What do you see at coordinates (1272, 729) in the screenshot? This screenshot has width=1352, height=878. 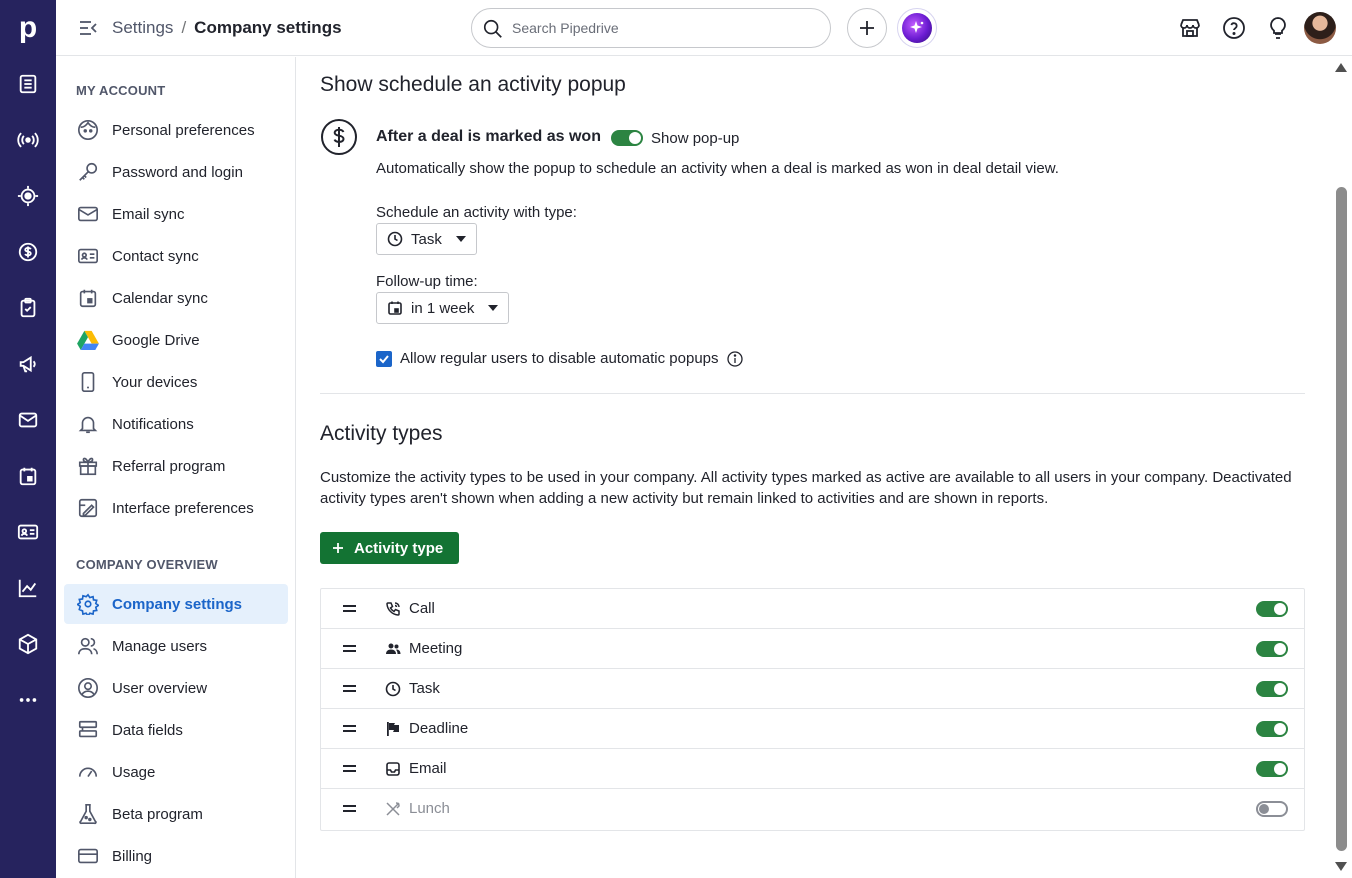 I see `activity-type-toggle-deadline` at bounding box center [1272, 729].